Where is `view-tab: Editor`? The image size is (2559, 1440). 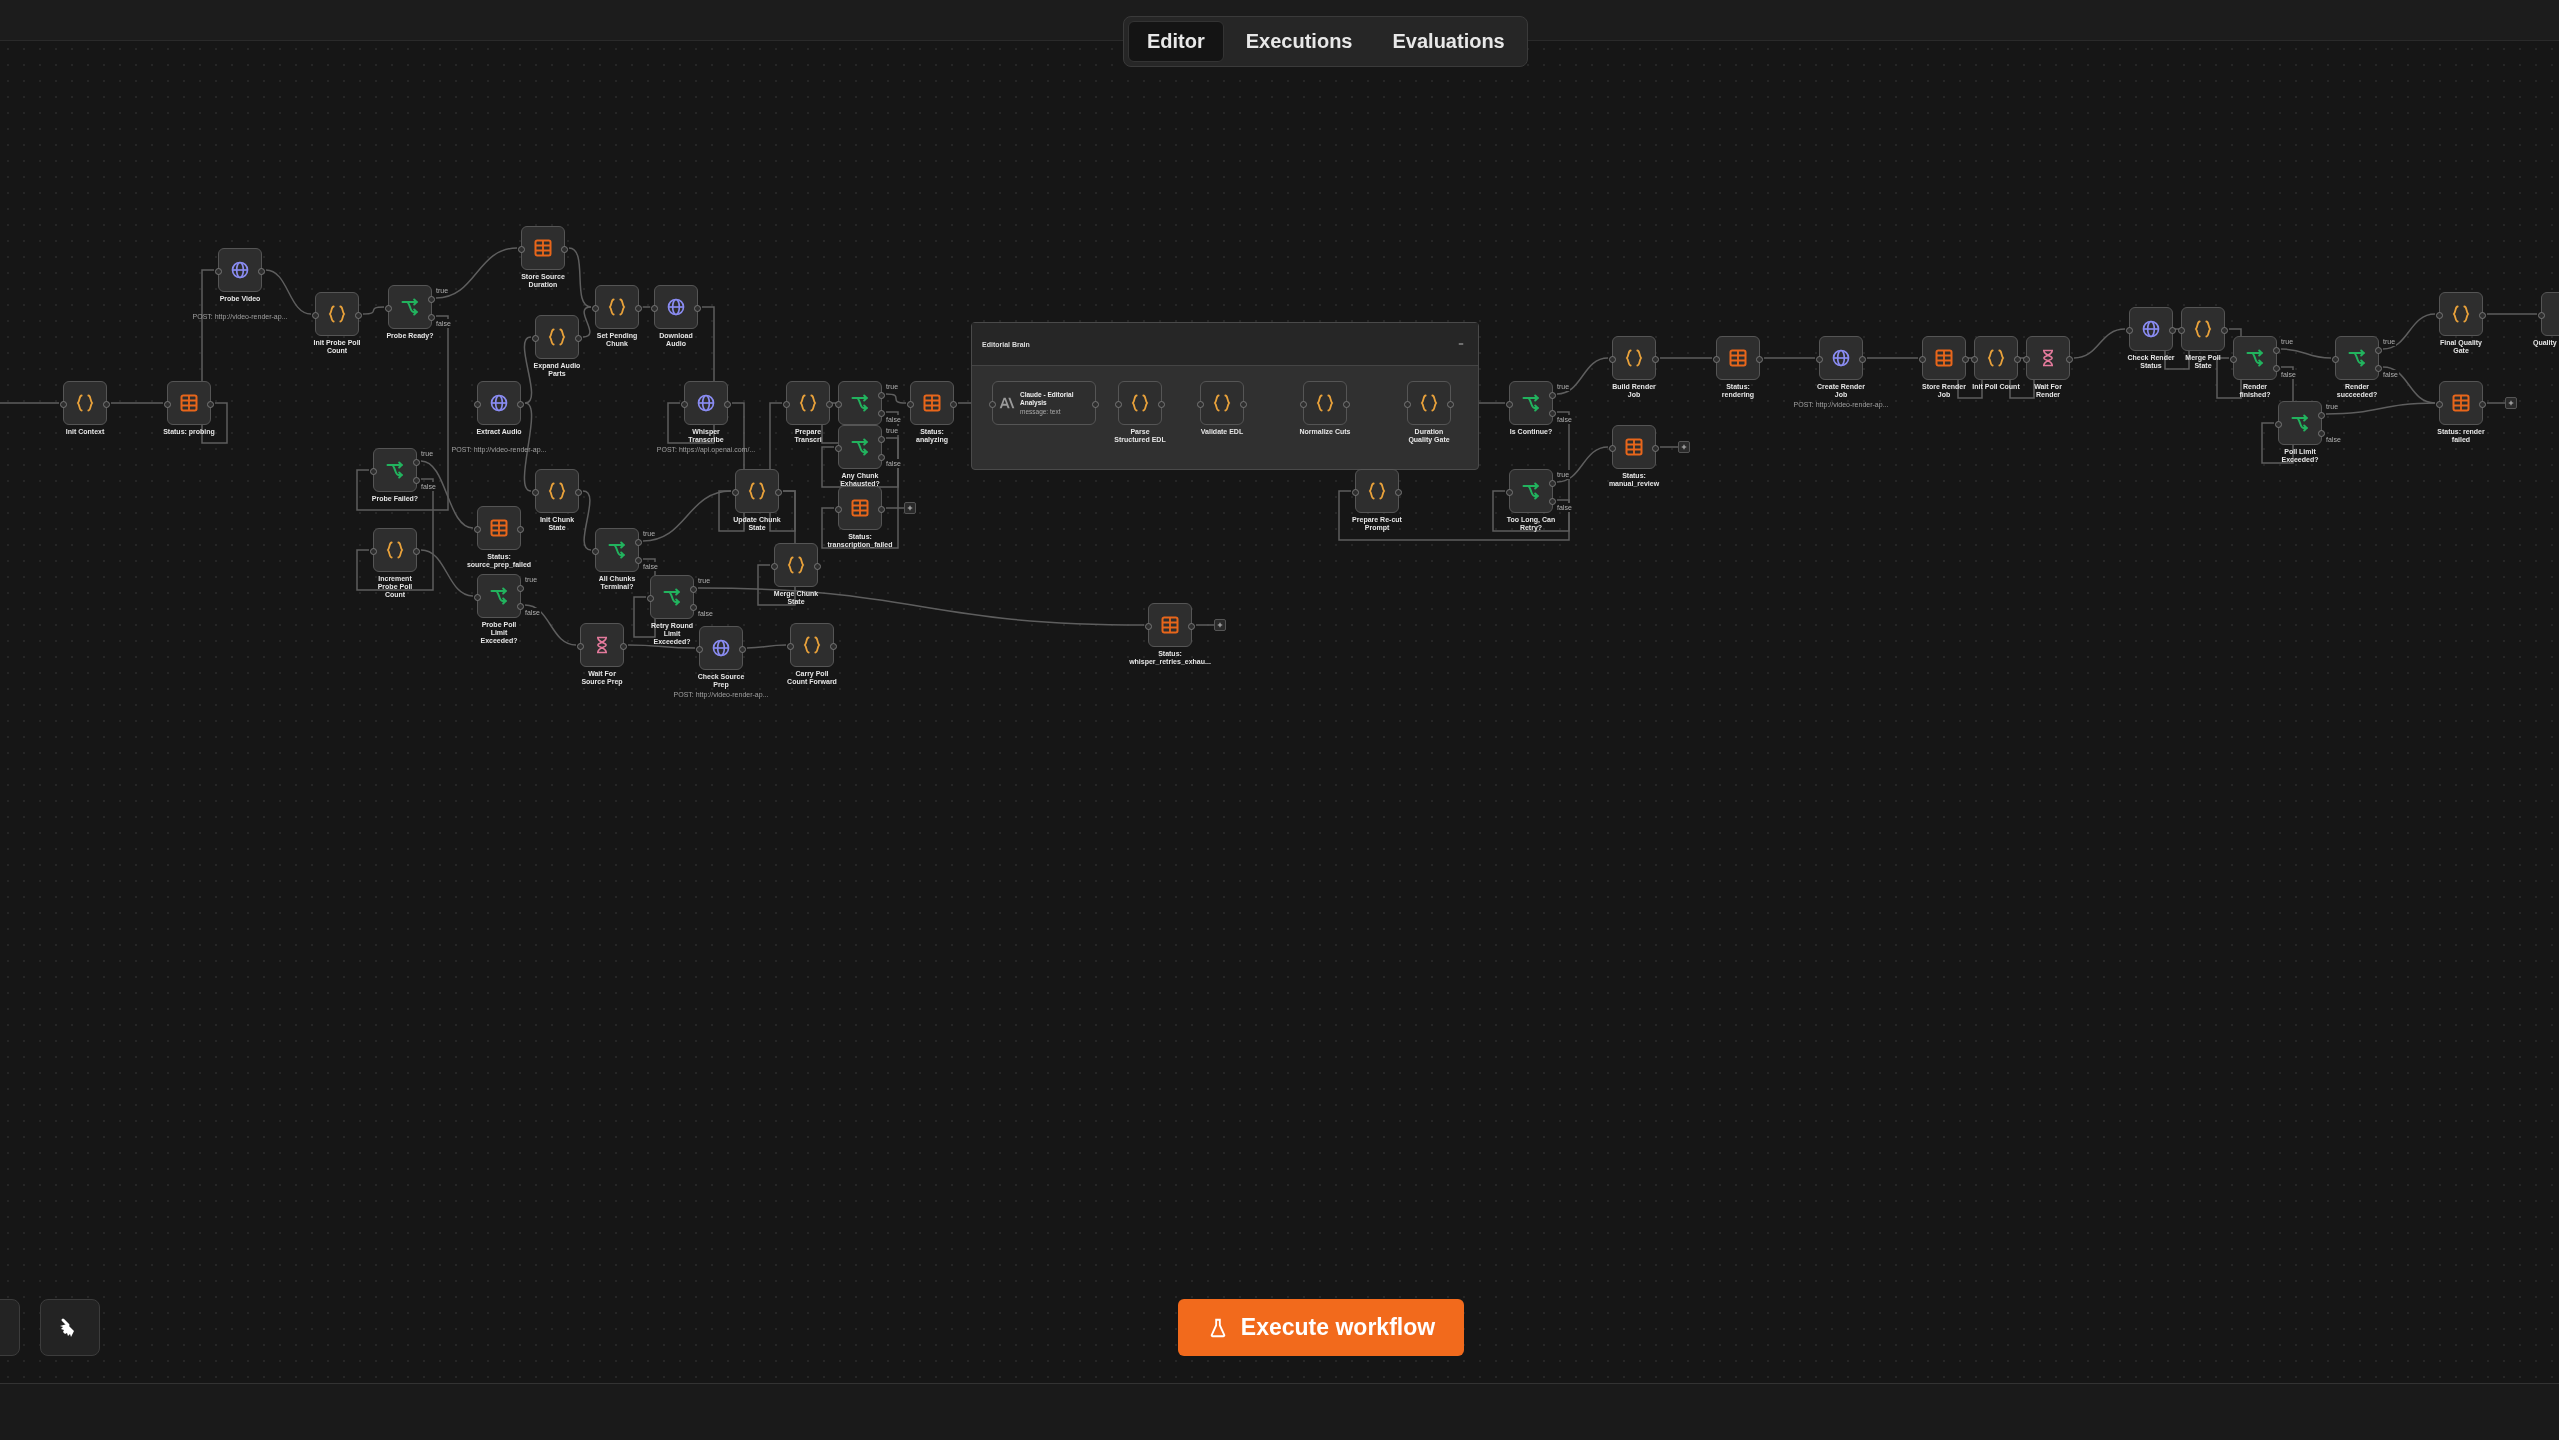
view-tab: Editor is located at coordinates (1176, 41).